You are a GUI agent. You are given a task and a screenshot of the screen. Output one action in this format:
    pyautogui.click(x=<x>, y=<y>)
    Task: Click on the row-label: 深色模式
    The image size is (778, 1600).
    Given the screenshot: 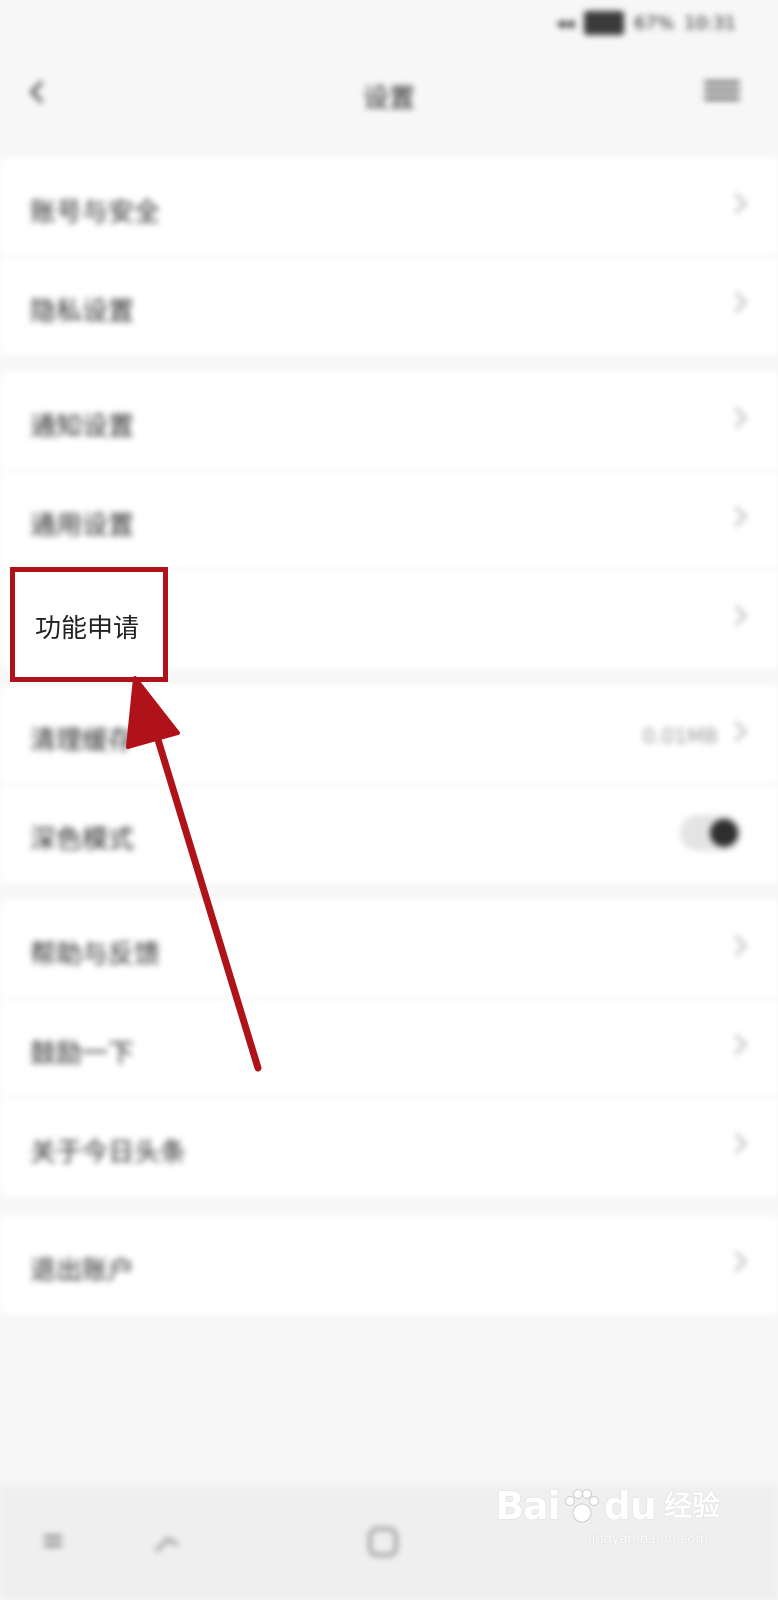 What is the action you would take?
    pyautogui.click(x=82, y=840)
    